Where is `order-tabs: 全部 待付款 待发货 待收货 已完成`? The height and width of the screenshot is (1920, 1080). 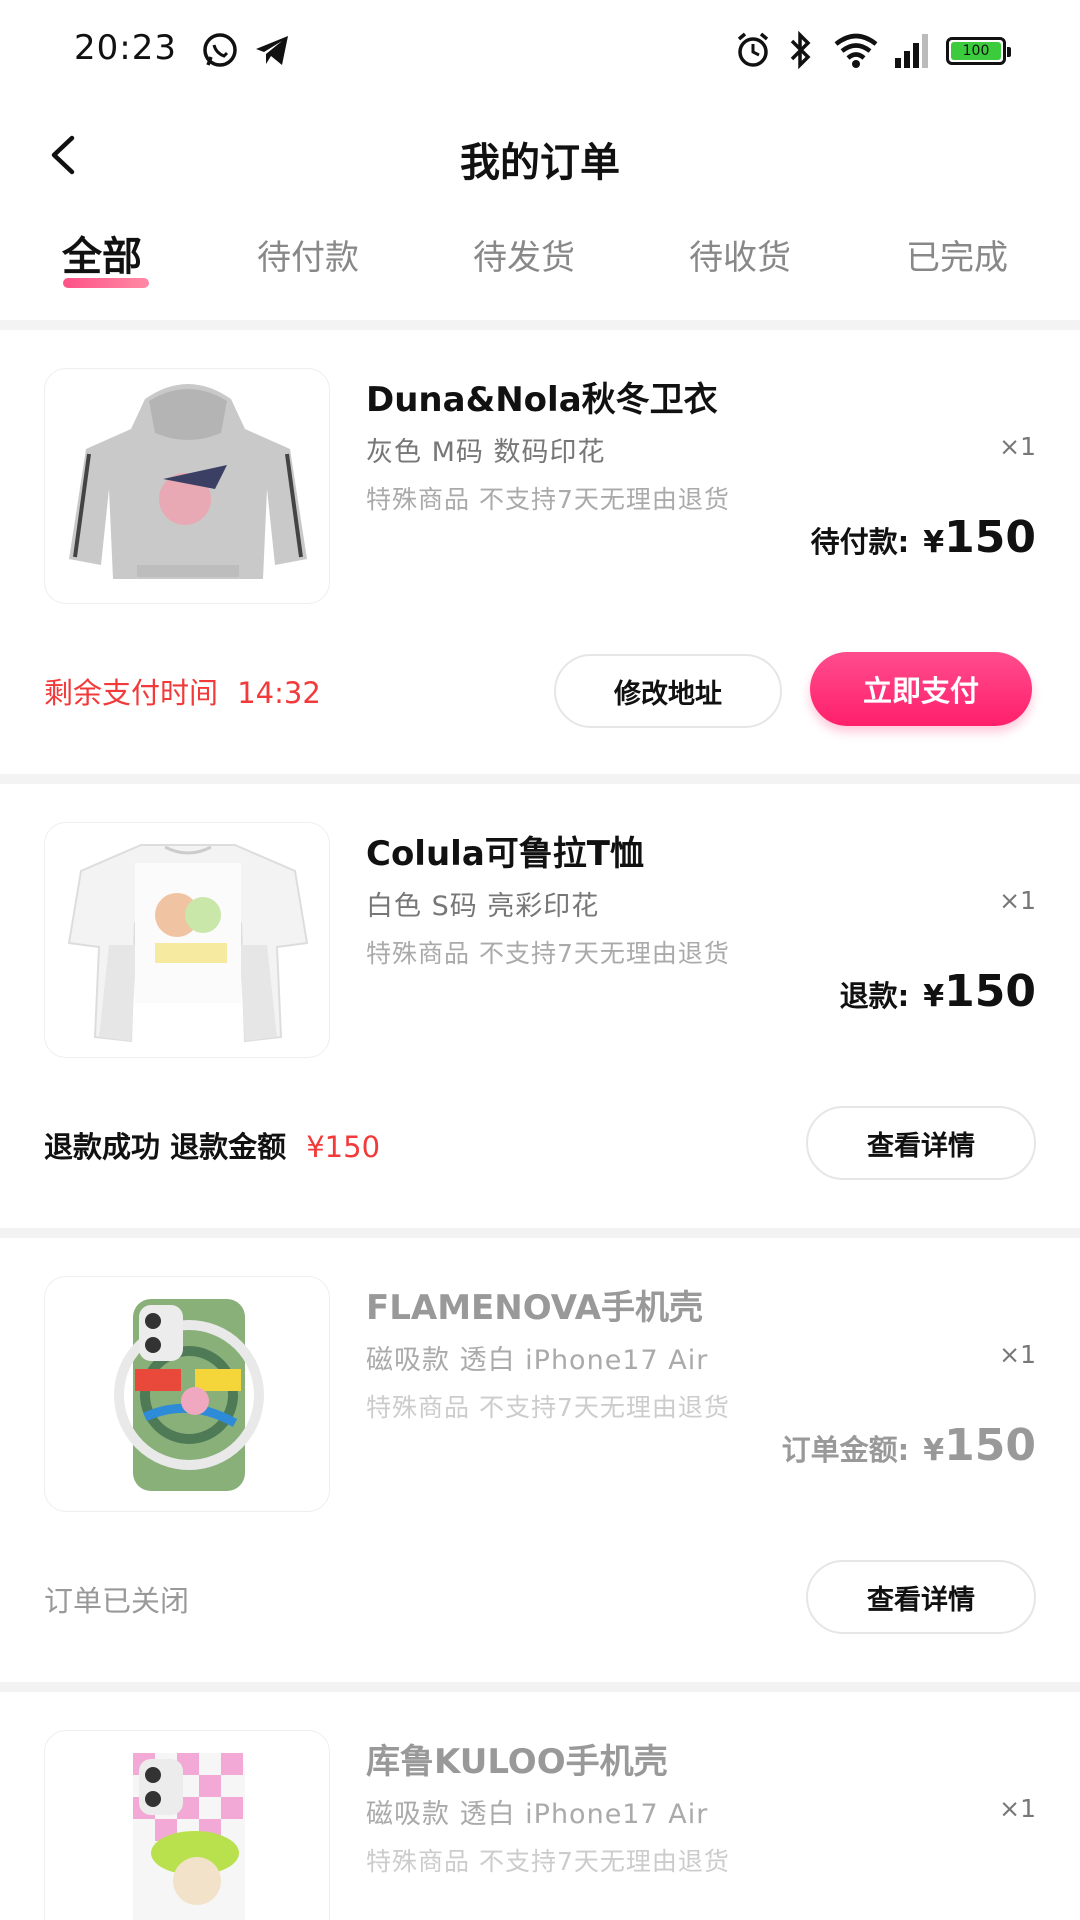 order-tabs: 全部 待付款 待发货 待收货 已完成 is located at coordinates (540, 265).